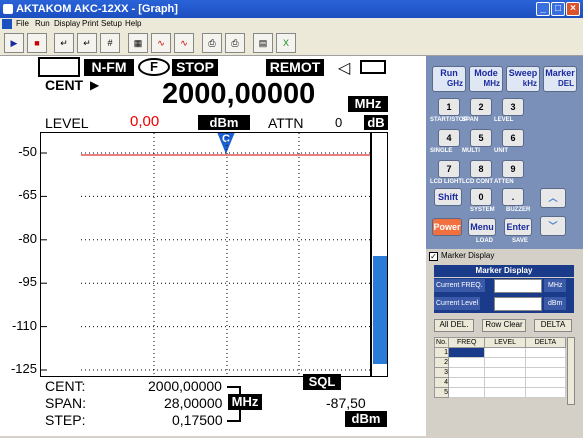  I want to click on load-caption: LOAD, so click(484, 241).